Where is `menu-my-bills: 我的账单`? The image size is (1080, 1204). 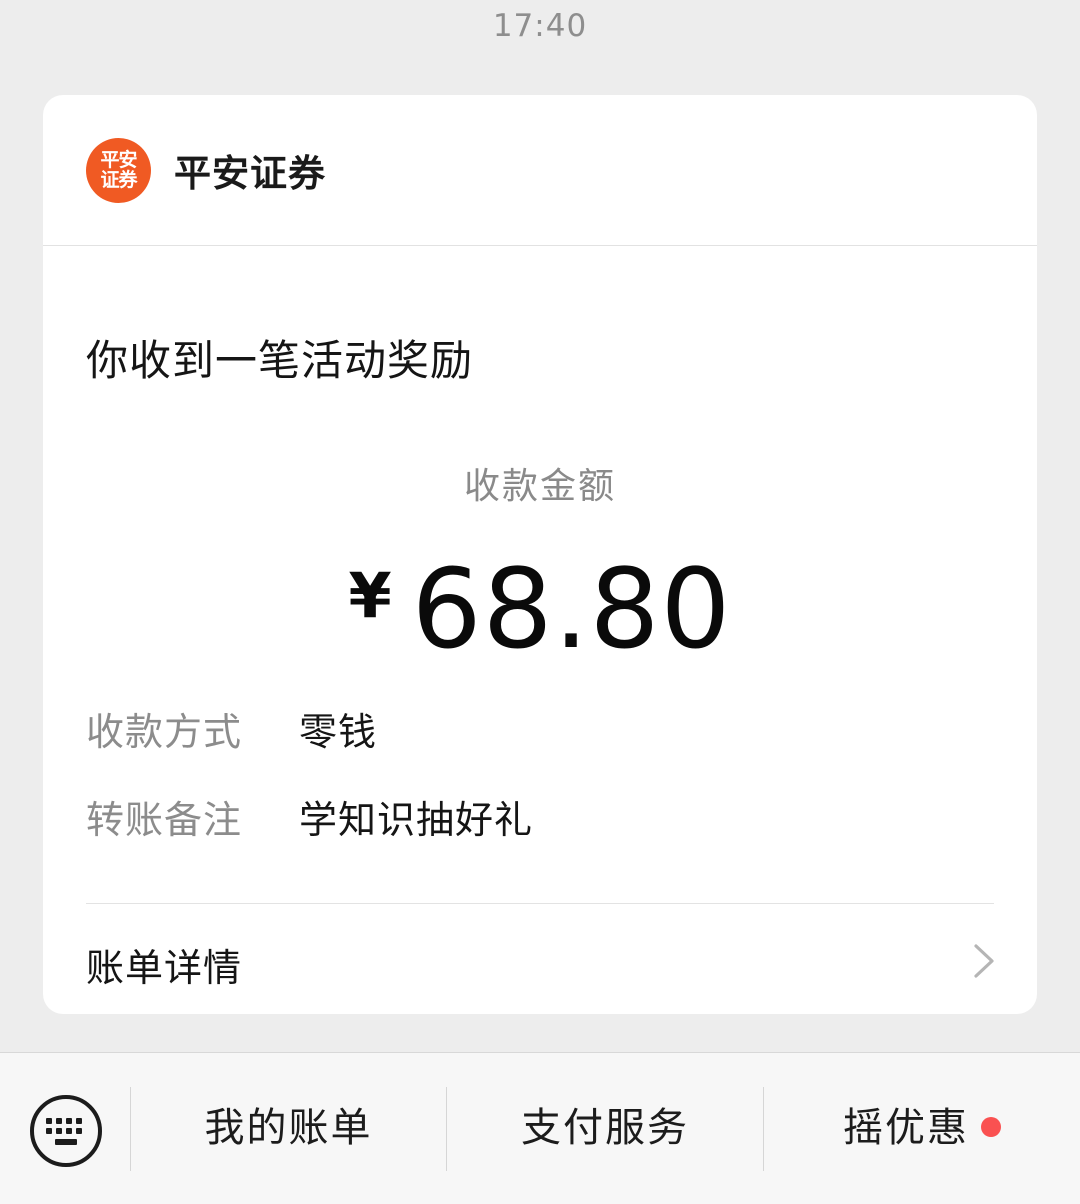
menu-my-bills: 我的账单 is located at coordinates (288, 1128).